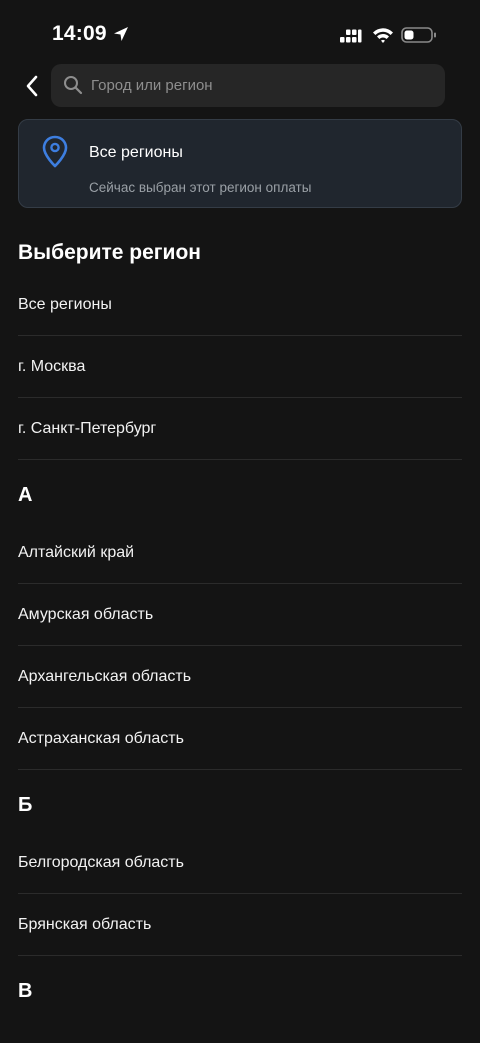 The image size is (480, 1043). Describe the element at coordinates (87, 428) in the screenshot. I see `region-label: г. Санкт-Петербург` at that location.